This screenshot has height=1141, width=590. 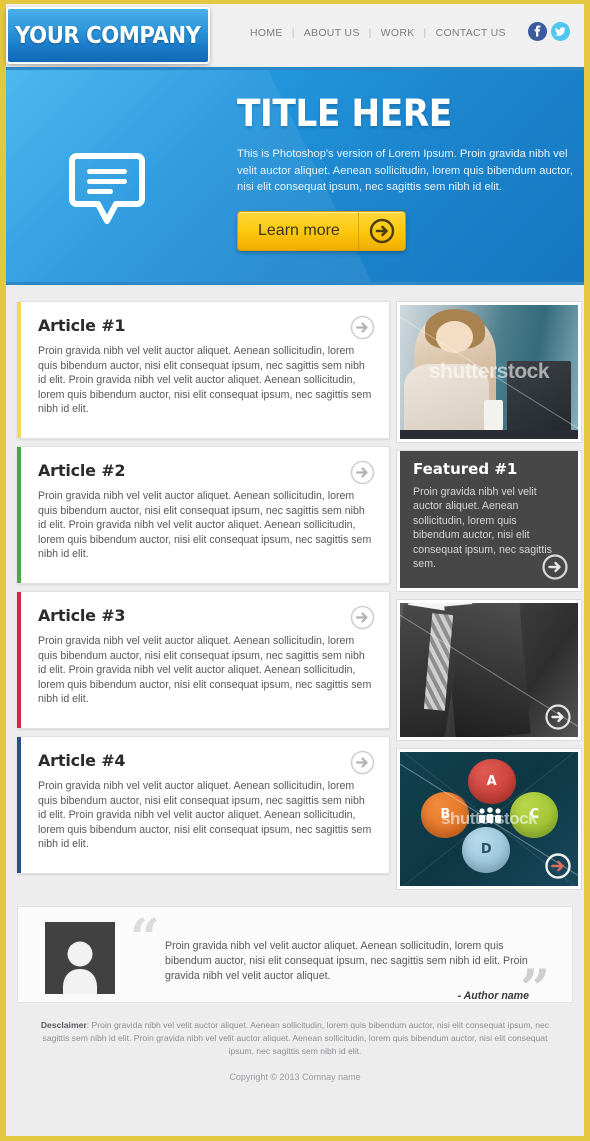 What do you see at coordinates (489, 434) in the screenshot?
I see `photo-desk` at bounding box center [489, 434].